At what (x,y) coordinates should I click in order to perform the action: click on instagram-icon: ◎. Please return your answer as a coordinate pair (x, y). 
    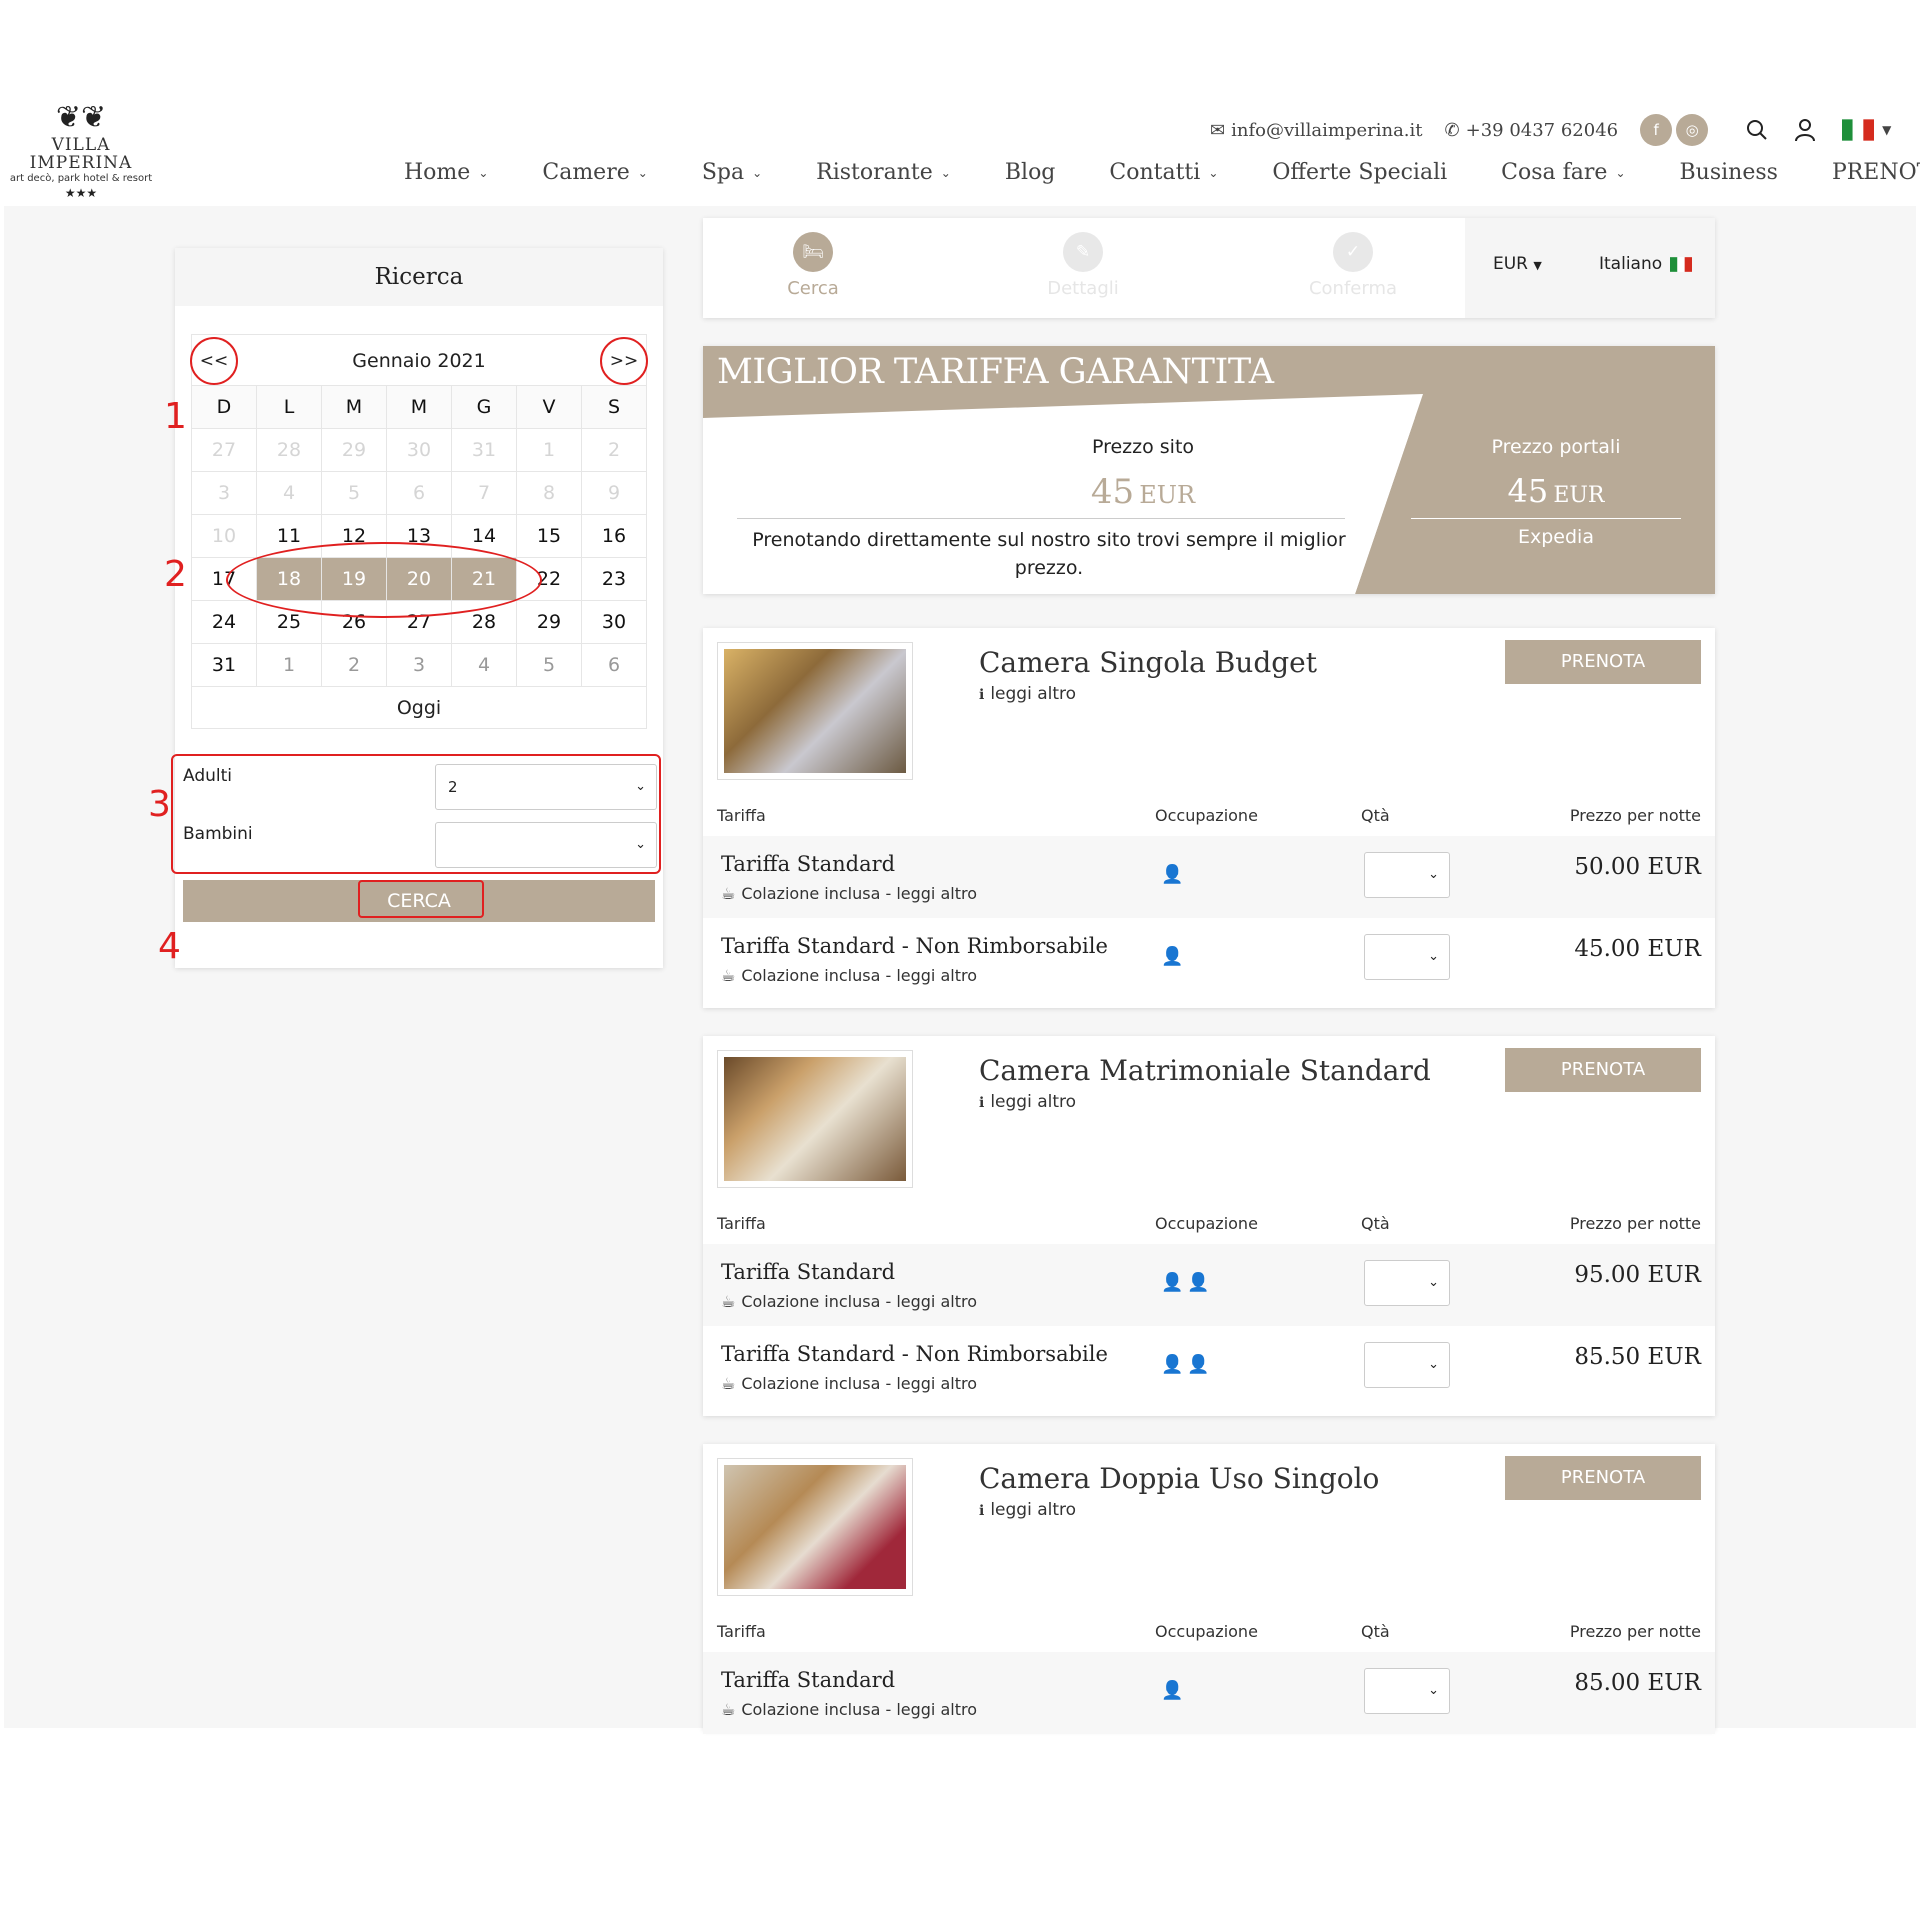
    Looking at the image, I should click on (1692, 130).